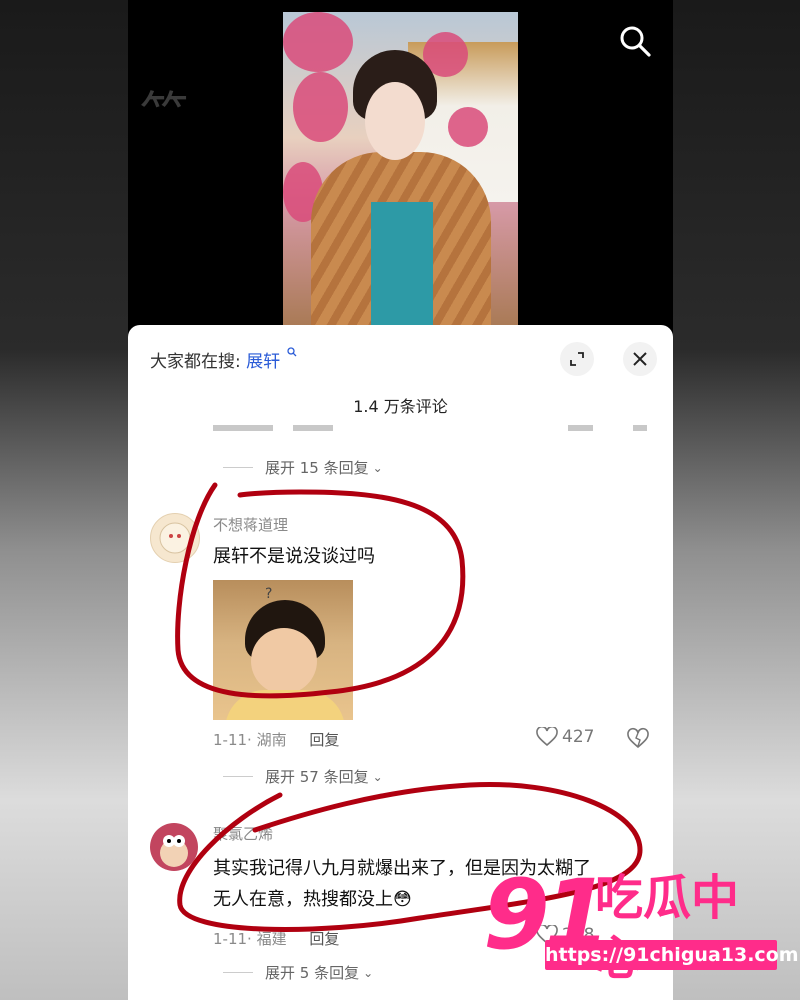 This screenshot has width=800, height=1000. Describe the element at coordinates (317, 468) in the screenshot. I see `expand-replies-label: 展开 15 条回复` at that location.